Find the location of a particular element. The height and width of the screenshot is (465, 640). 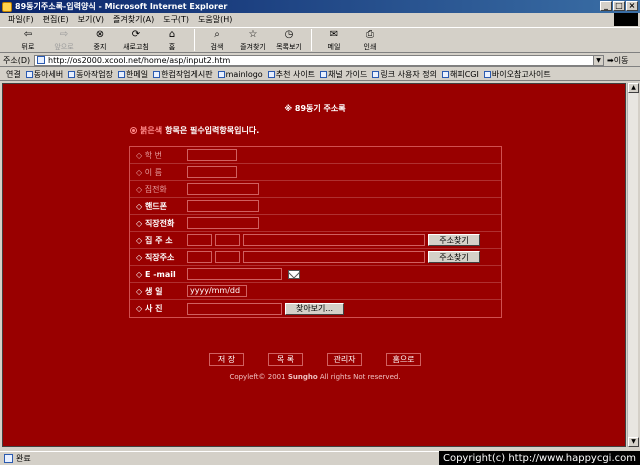

ie-icon is located at coordinates (7, 6).